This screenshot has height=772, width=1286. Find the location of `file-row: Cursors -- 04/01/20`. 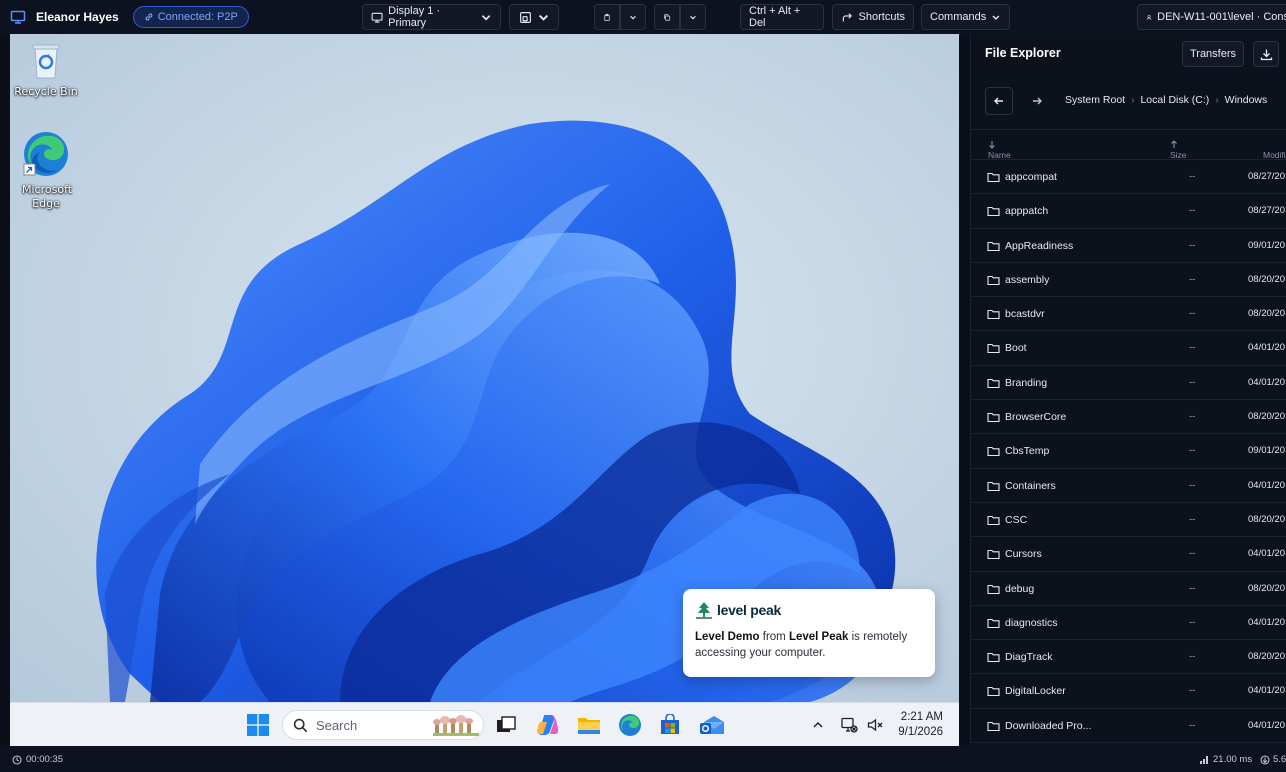

file-row: Cursors -- 04/01/20 is located at coordinates (1128, 554).